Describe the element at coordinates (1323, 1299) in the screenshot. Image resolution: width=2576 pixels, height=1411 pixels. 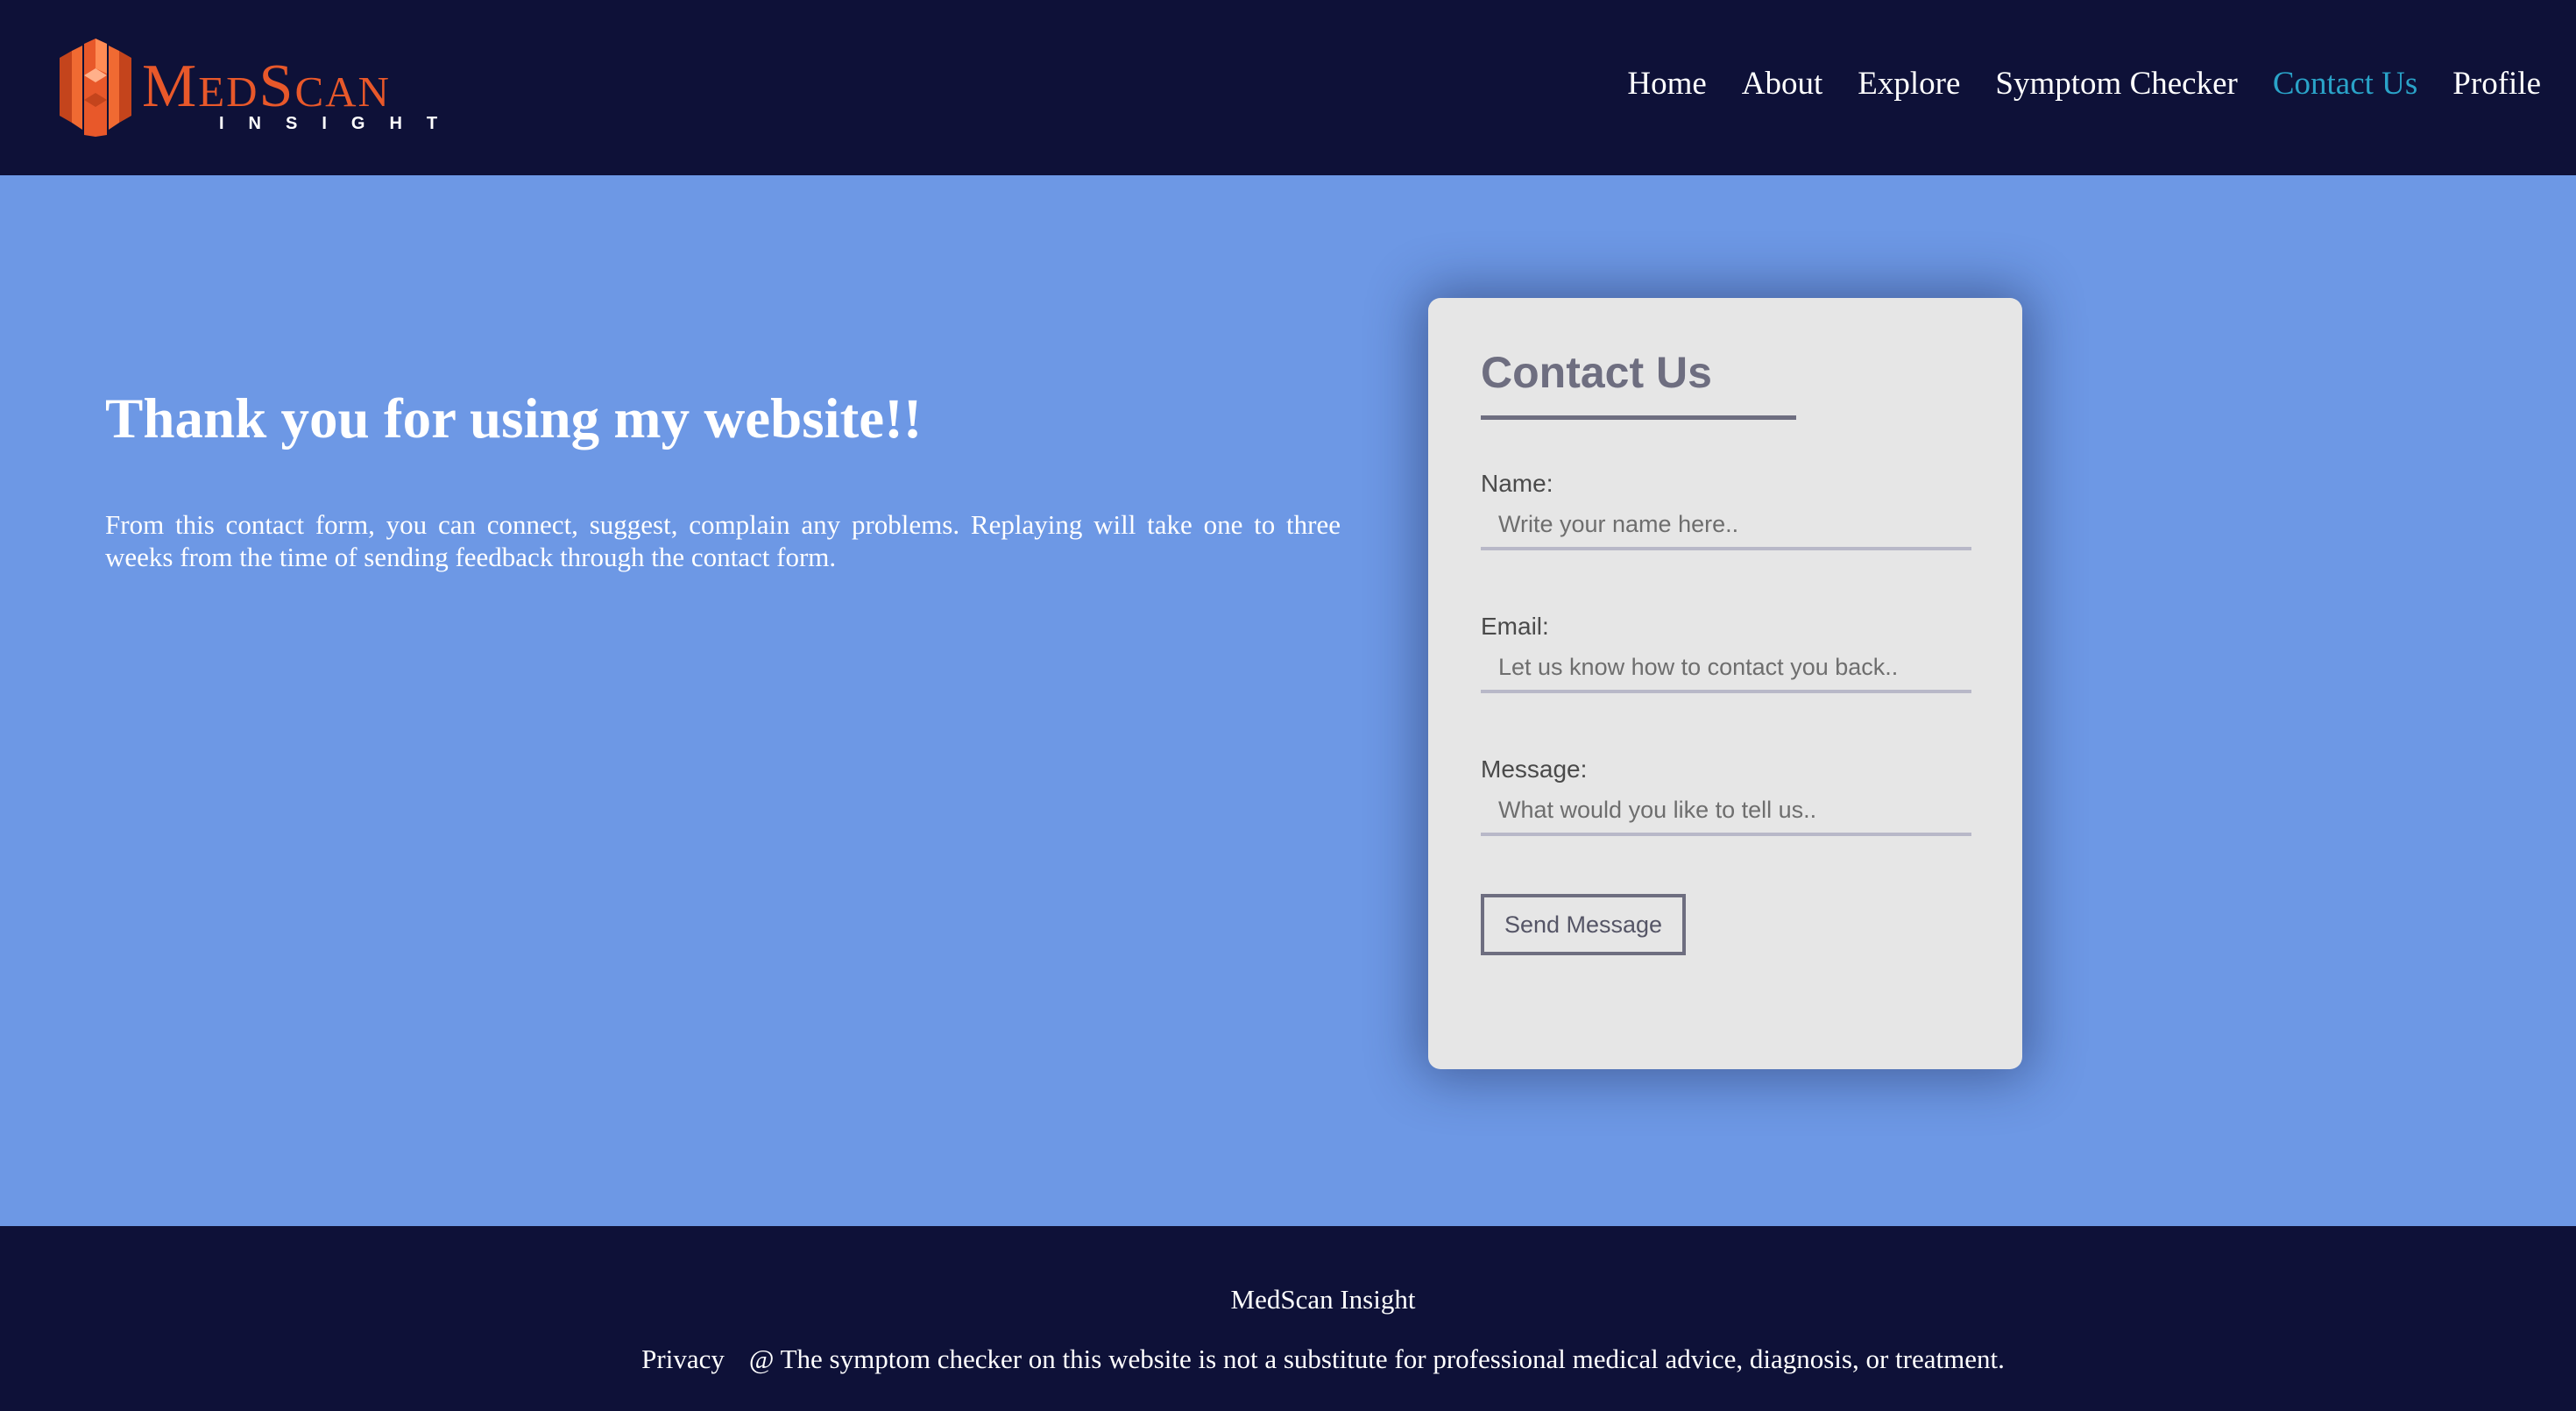
I see `footer-brand: MedScan Insight` at that location.